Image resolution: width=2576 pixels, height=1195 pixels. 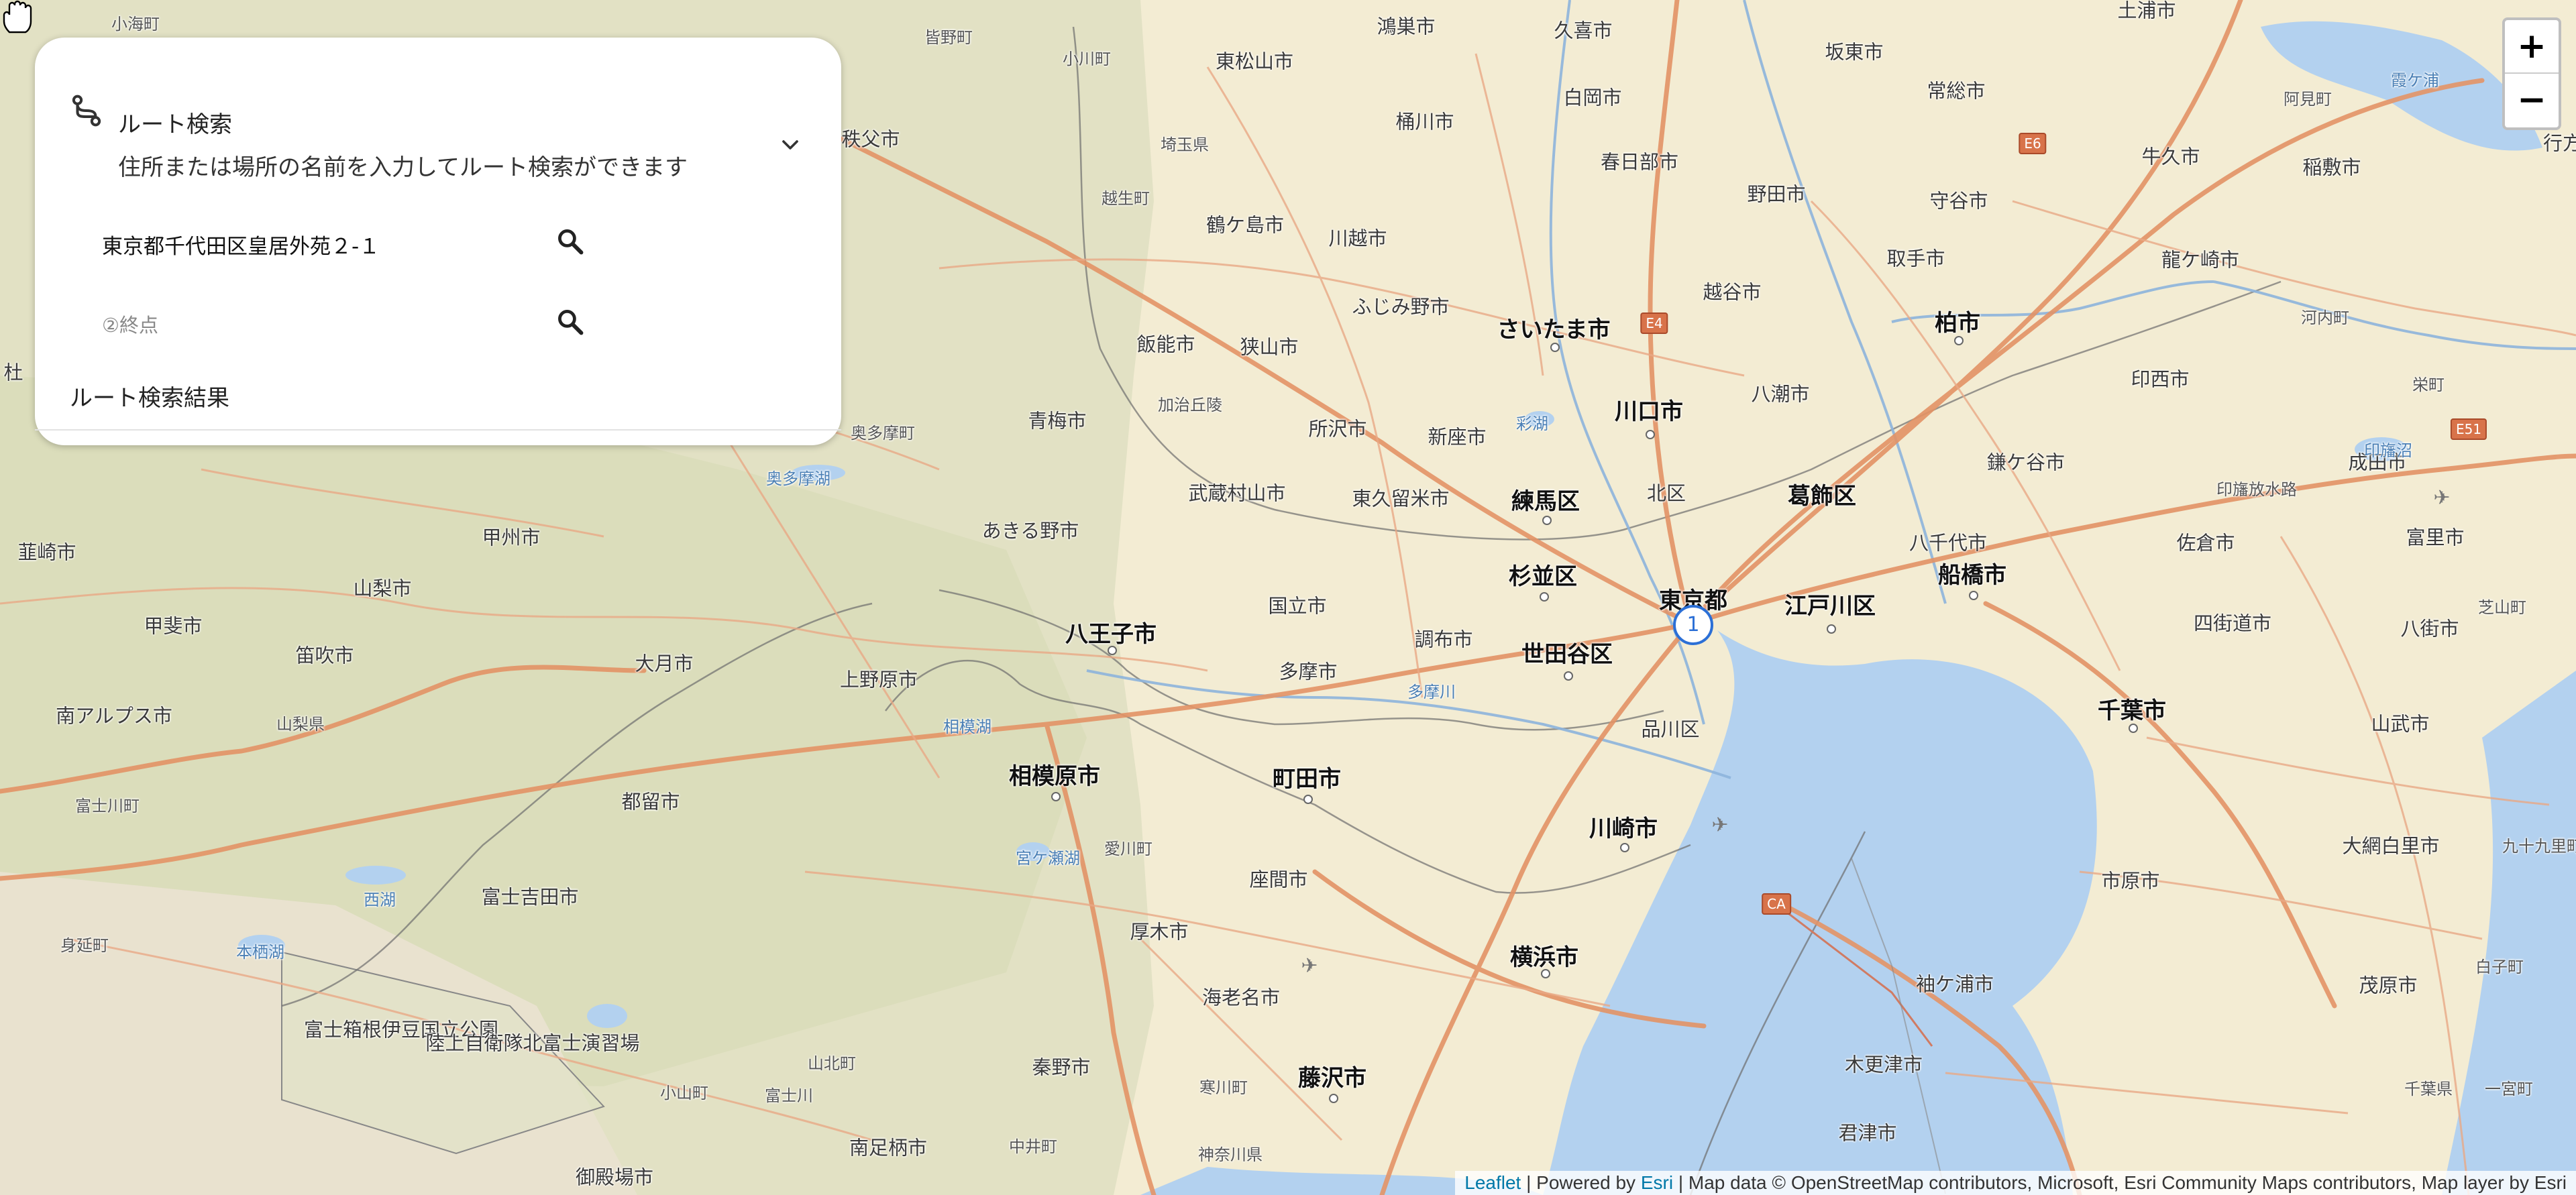 I want to click on place-label: 新座市, so click(x=1457, y=437).